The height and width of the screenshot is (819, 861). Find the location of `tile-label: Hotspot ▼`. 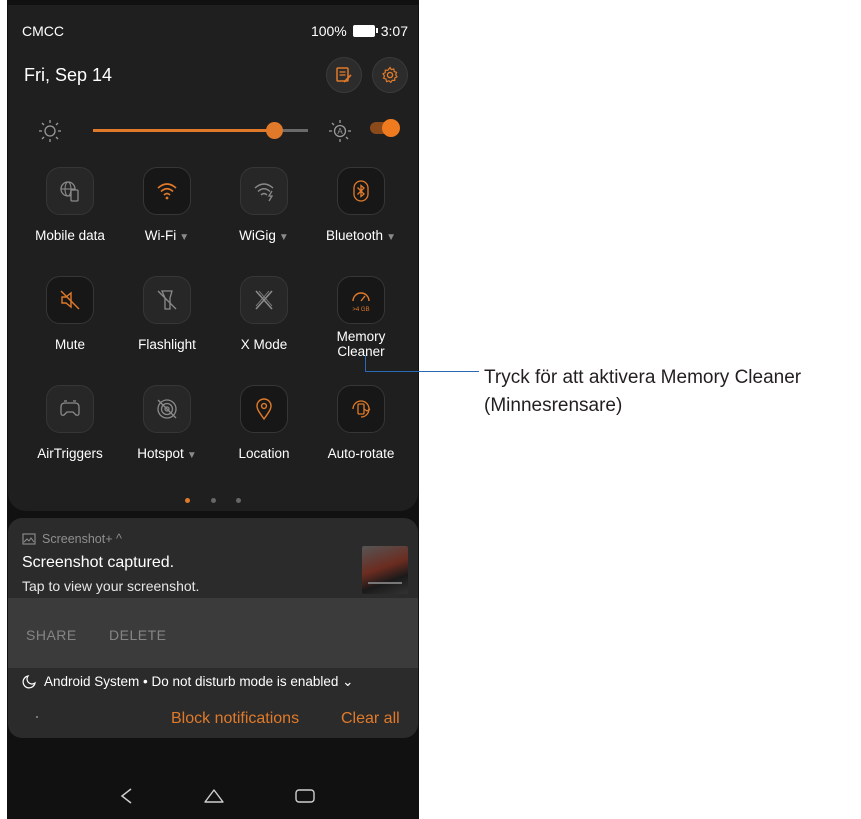

tile-label: Hotspot ▼ is located at coordinates (167, 454).